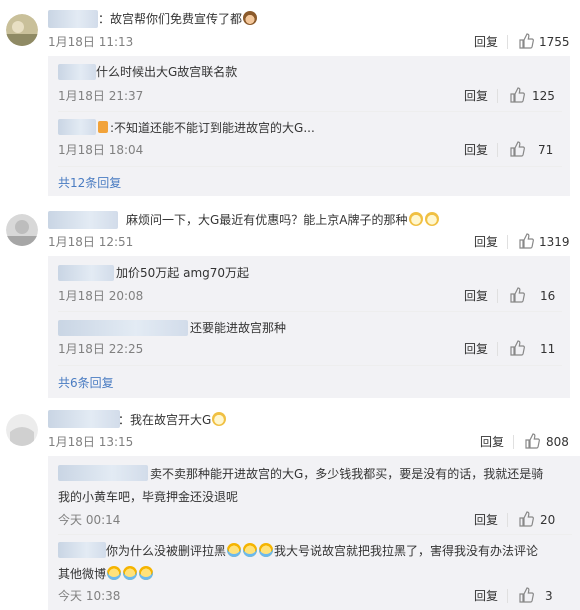 The width and height of the screenshot is (580, 610). I want to click on reply-text-line2: 我的小黄车吧，毕竟押金还没退呢, so click(148, 497).